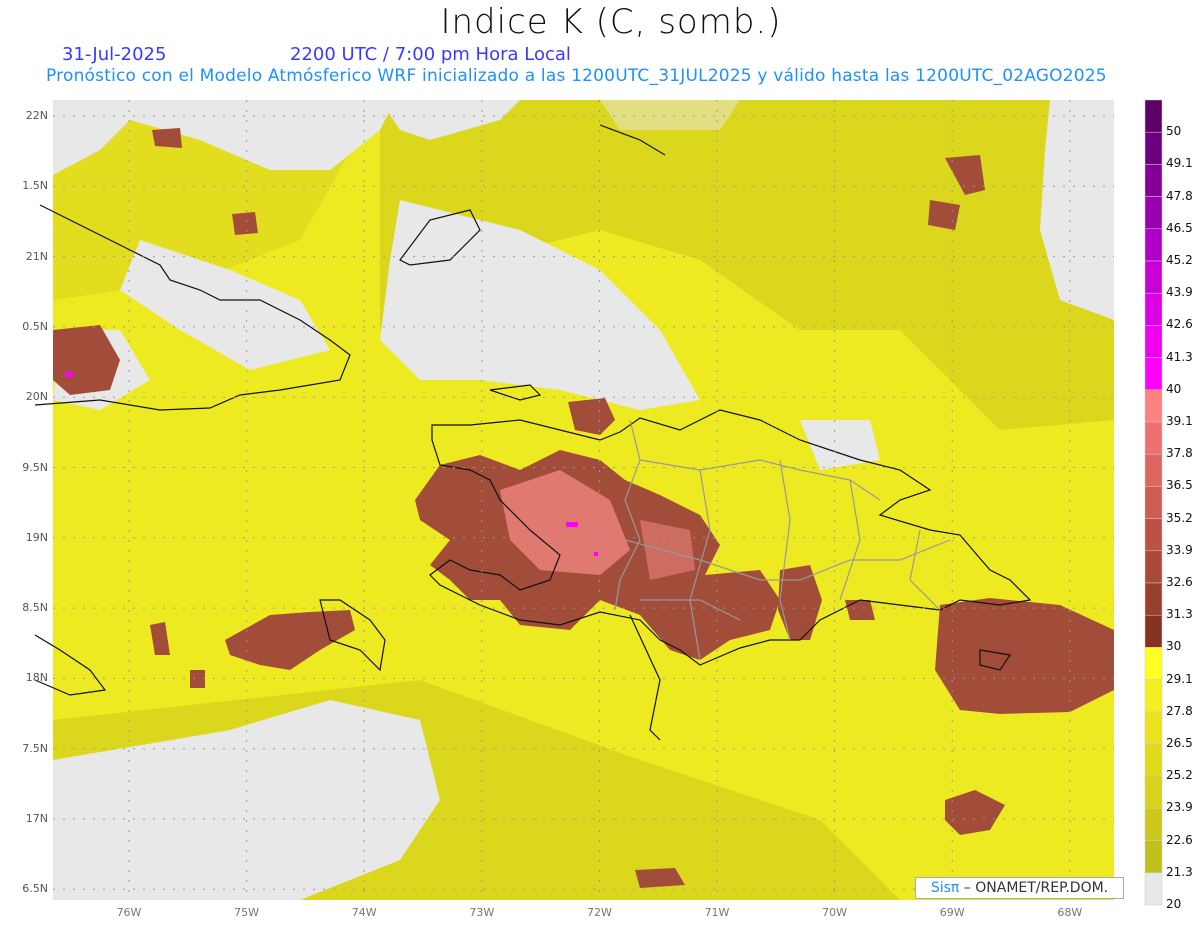 The image size is (1200, 927). I want to click on colorbar-label: 39.1, so click(1179, 421).